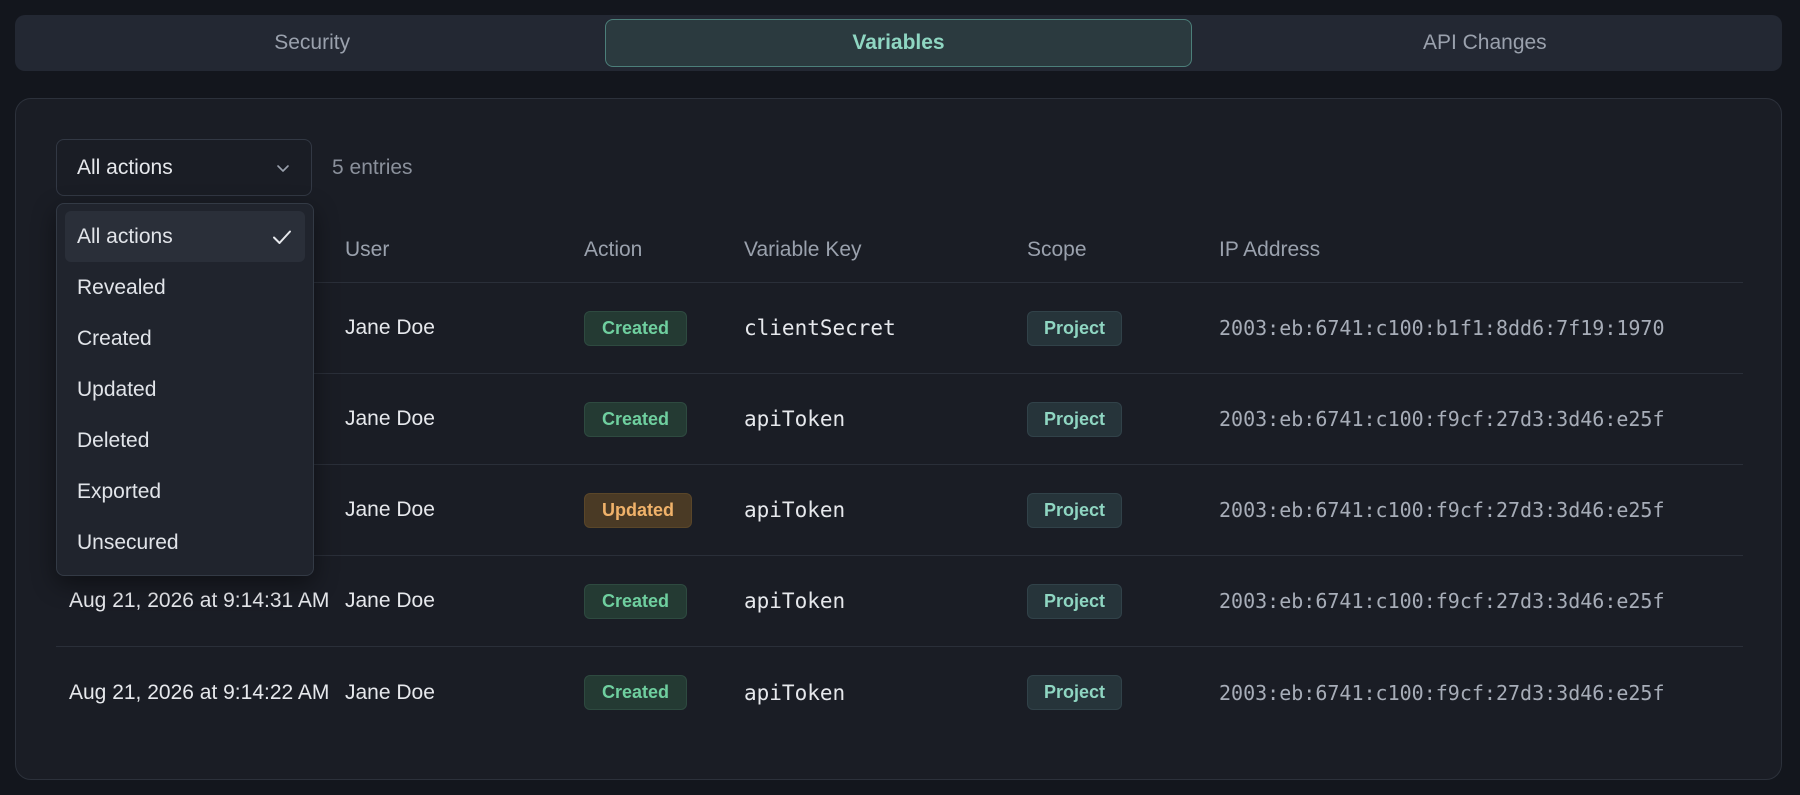 This screenshot has height=795, width=1800. Describe the element at coordinates (282, 237) in the screenshot. I see `checkmark-icon` at that location.